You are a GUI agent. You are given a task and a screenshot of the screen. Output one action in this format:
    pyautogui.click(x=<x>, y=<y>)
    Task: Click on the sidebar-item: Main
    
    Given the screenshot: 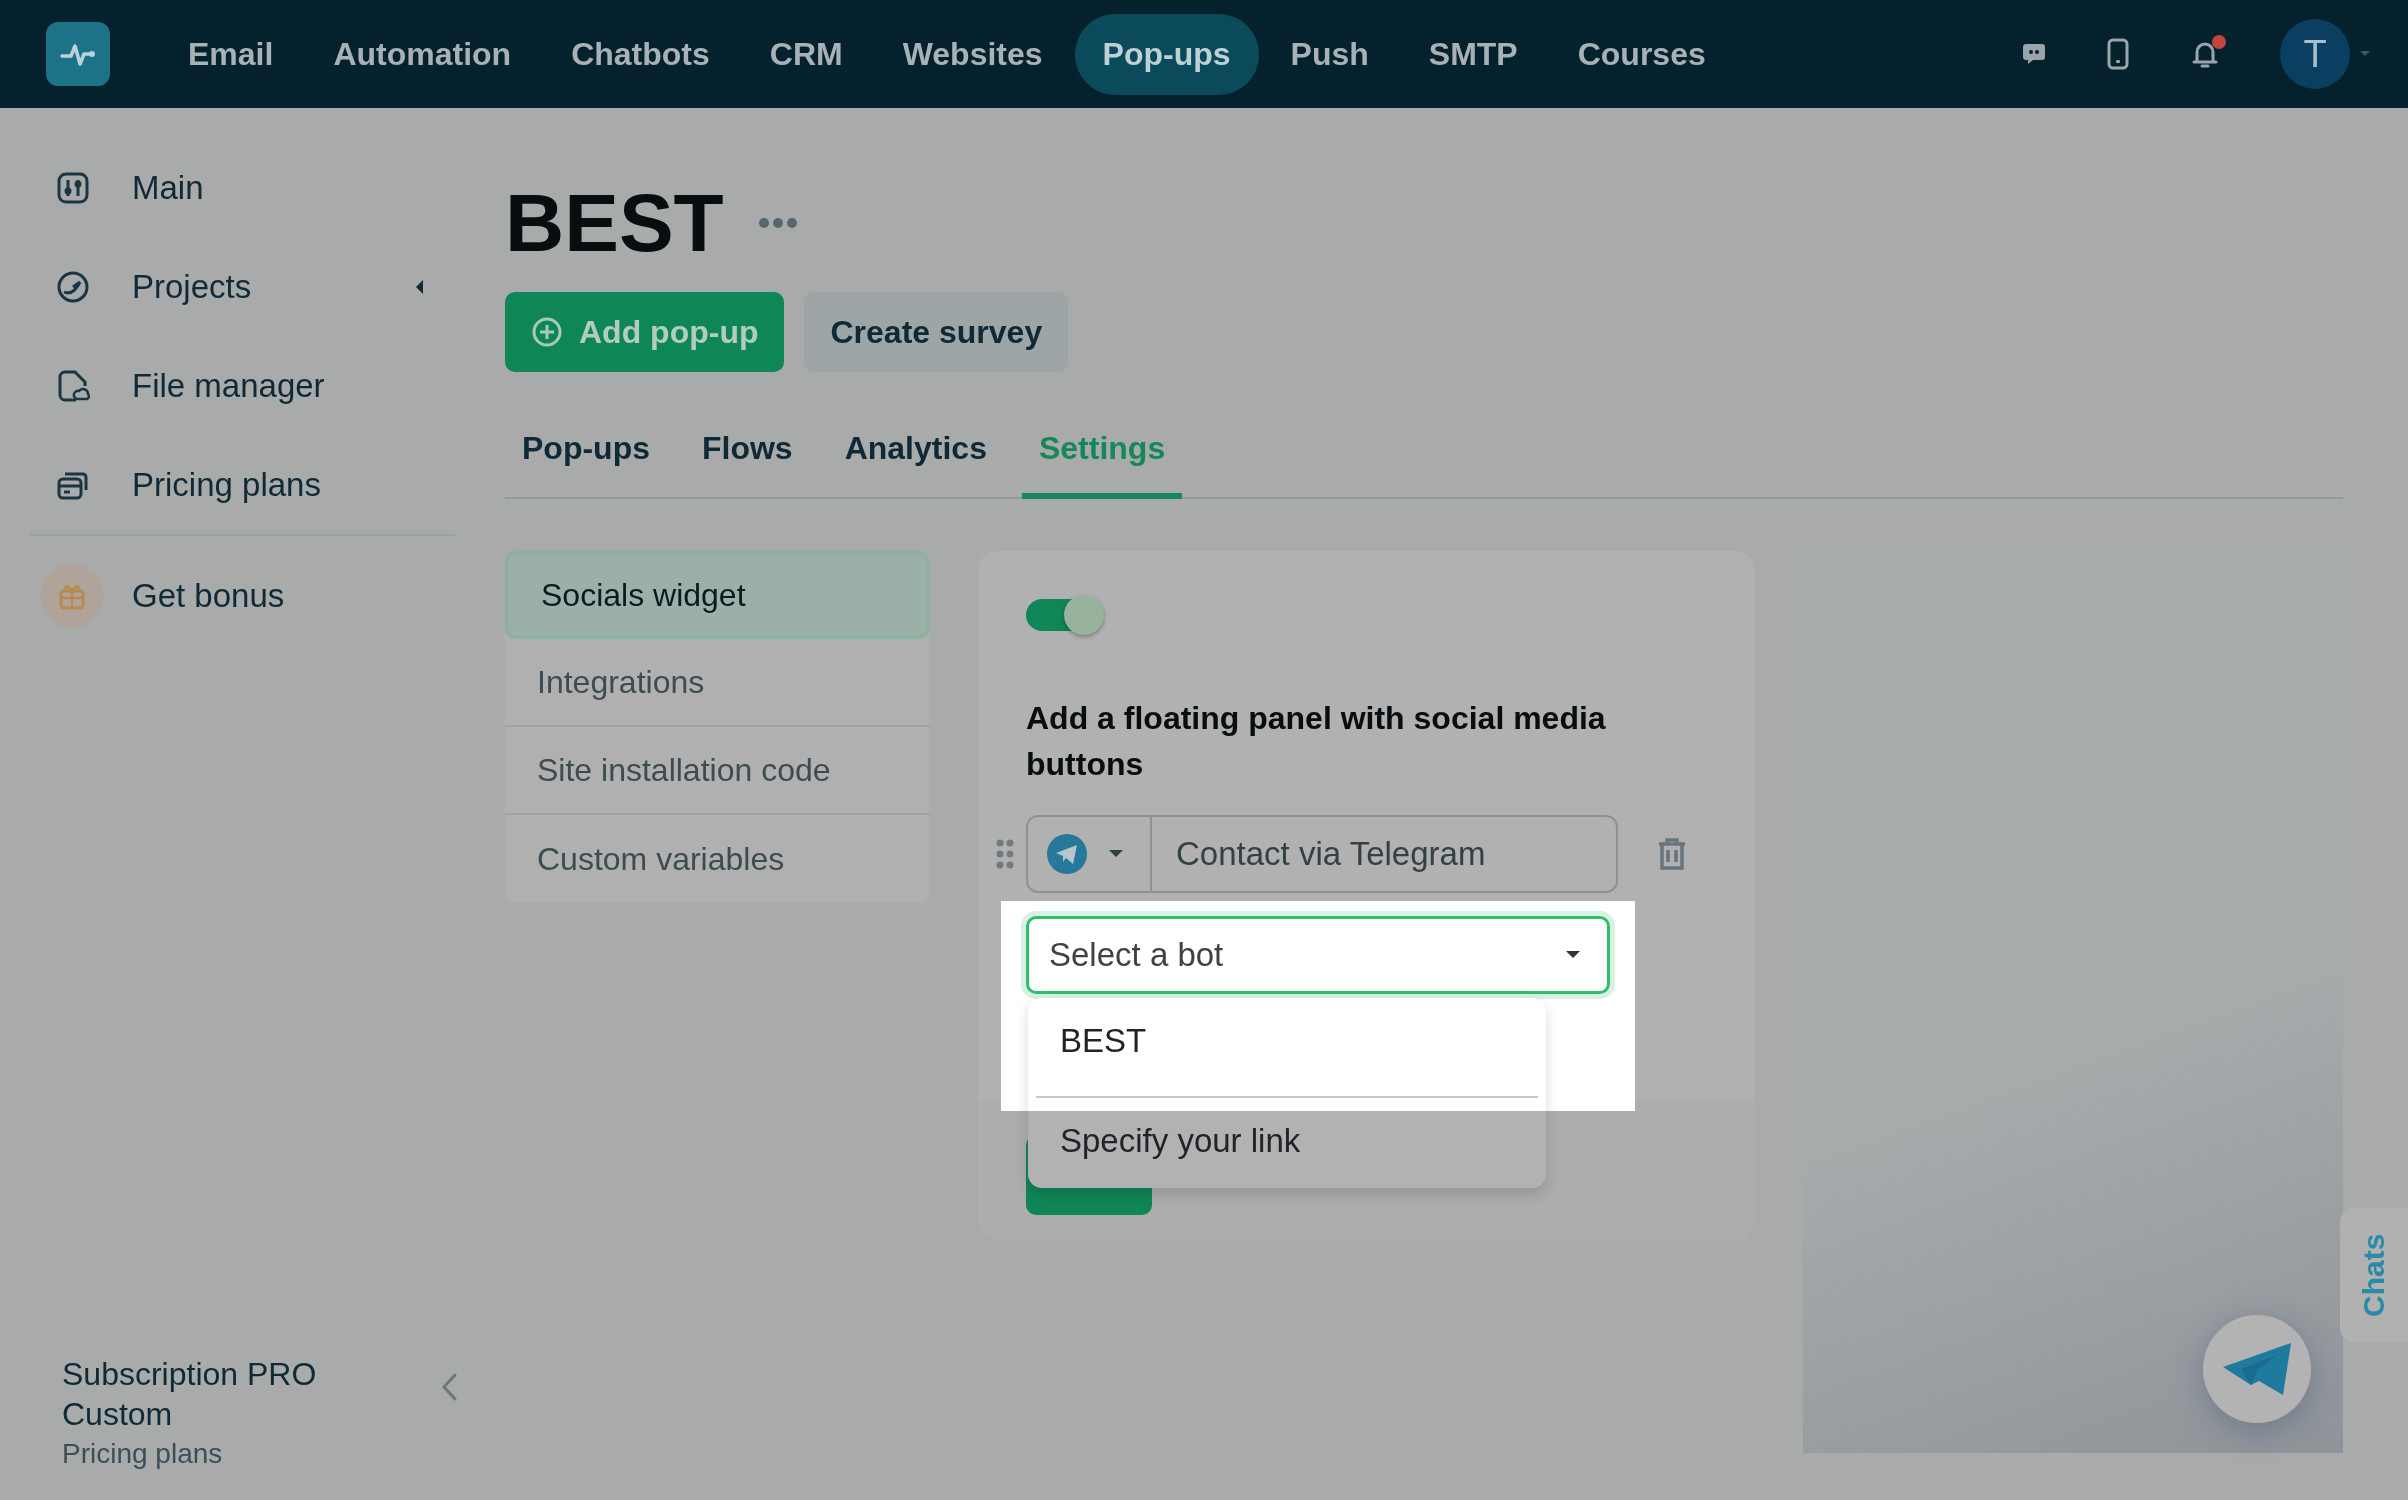 What is the action you would take?
    pyautogui.click(x=244, y=187)
    